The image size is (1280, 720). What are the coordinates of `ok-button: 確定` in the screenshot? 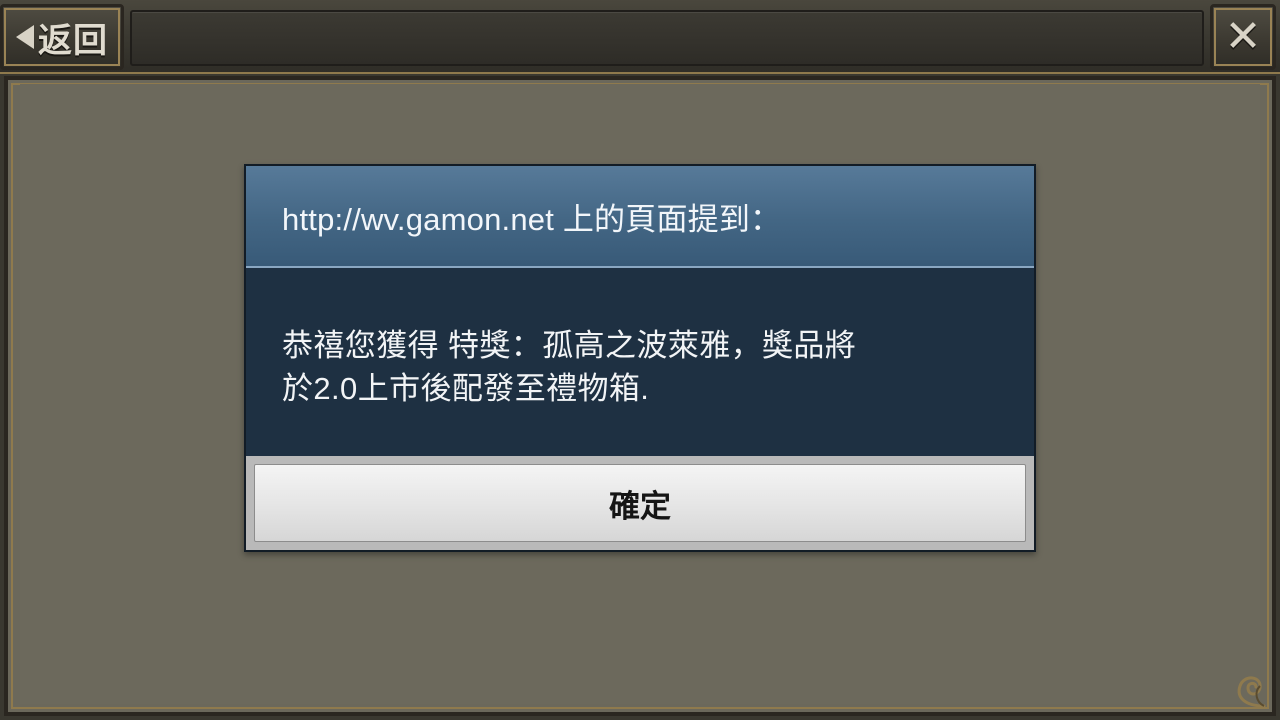 It's located at (640, 503).